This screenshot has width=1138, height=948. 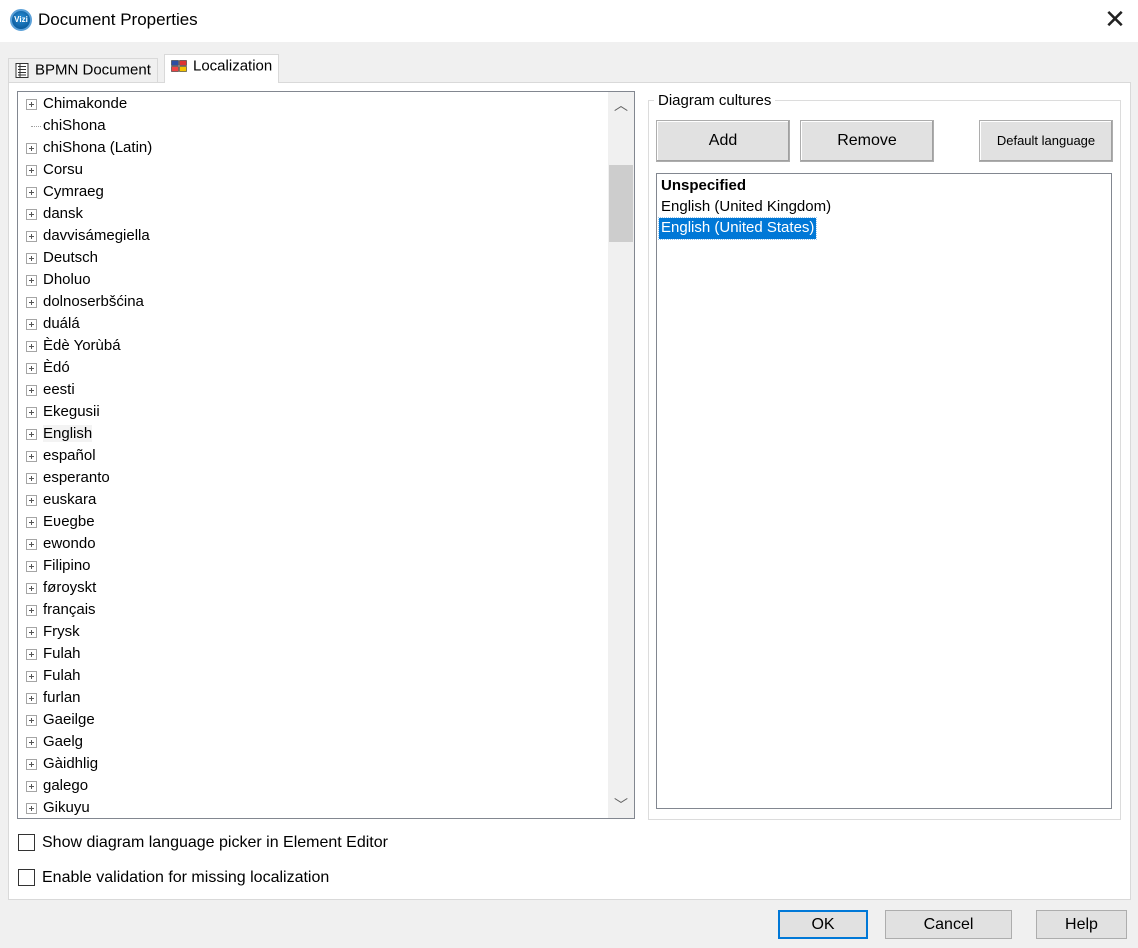 What do you see at coordinates (313, 126) in the screenshot?
I see `tree-item: chiShona` at bounding box center [313, 126].